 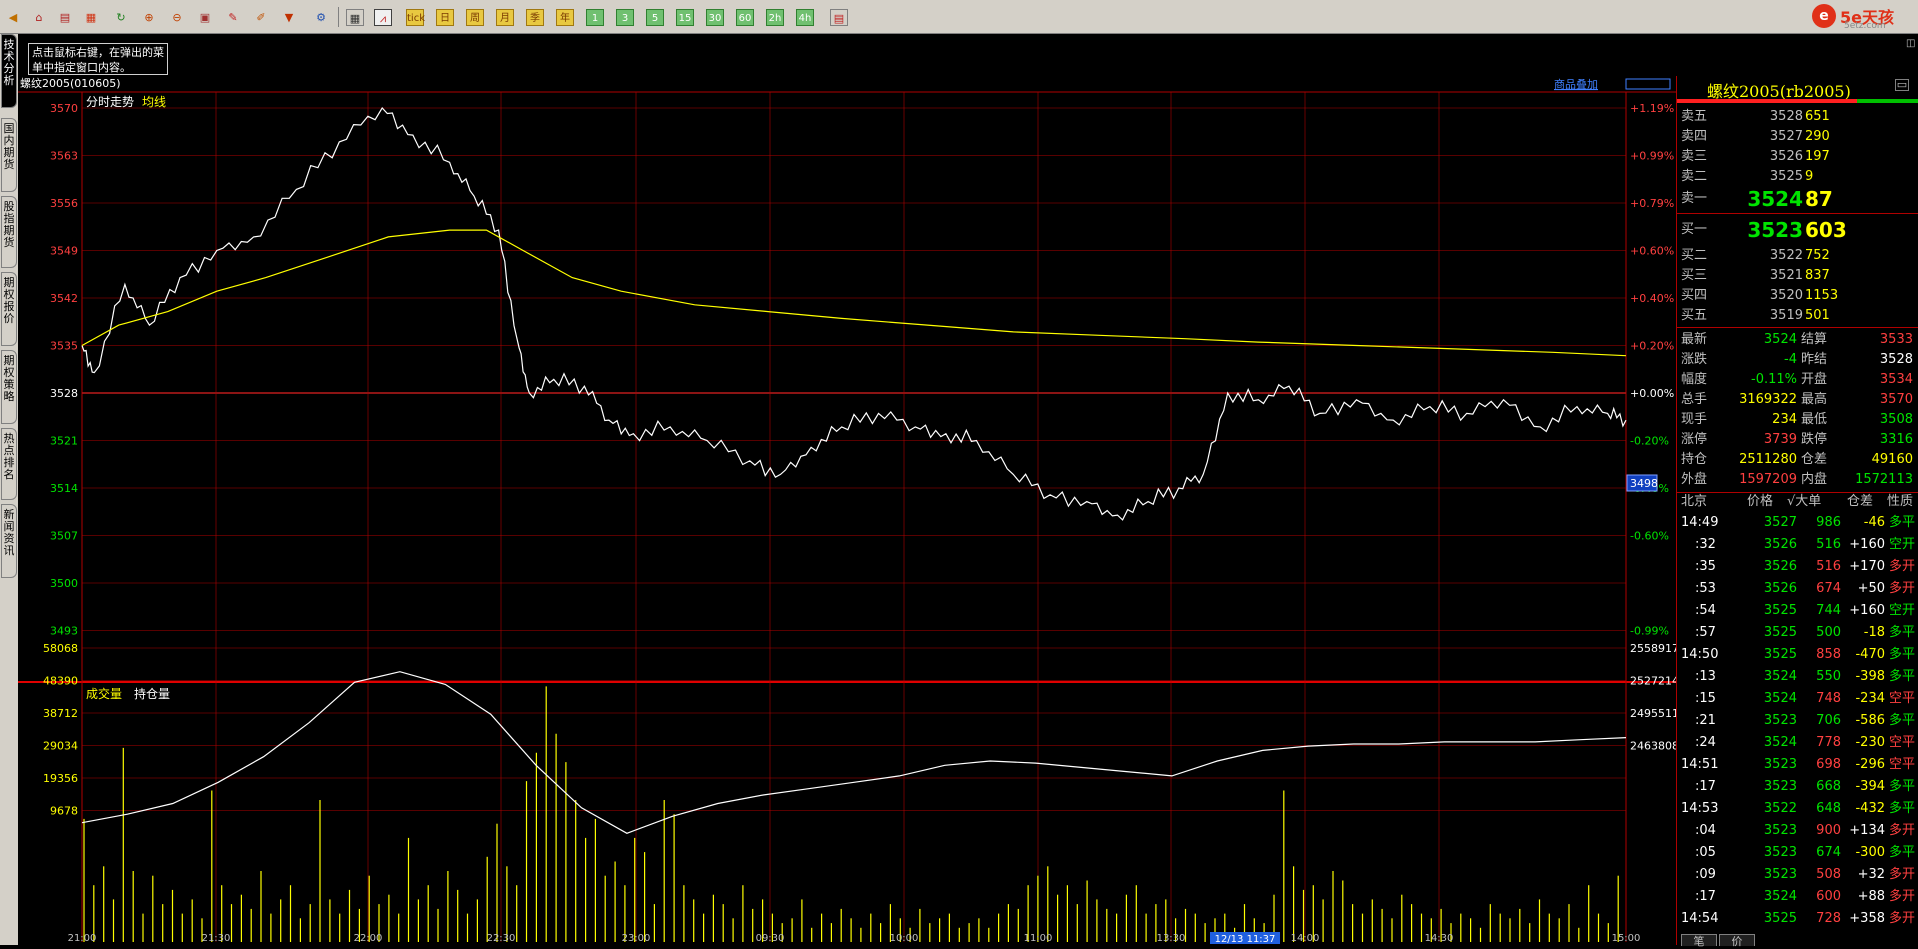 What do you see at coordinates (1694, 359) in the screenshot?
I see `stat-label: 涨跌` at bounding box center [1694, 359].